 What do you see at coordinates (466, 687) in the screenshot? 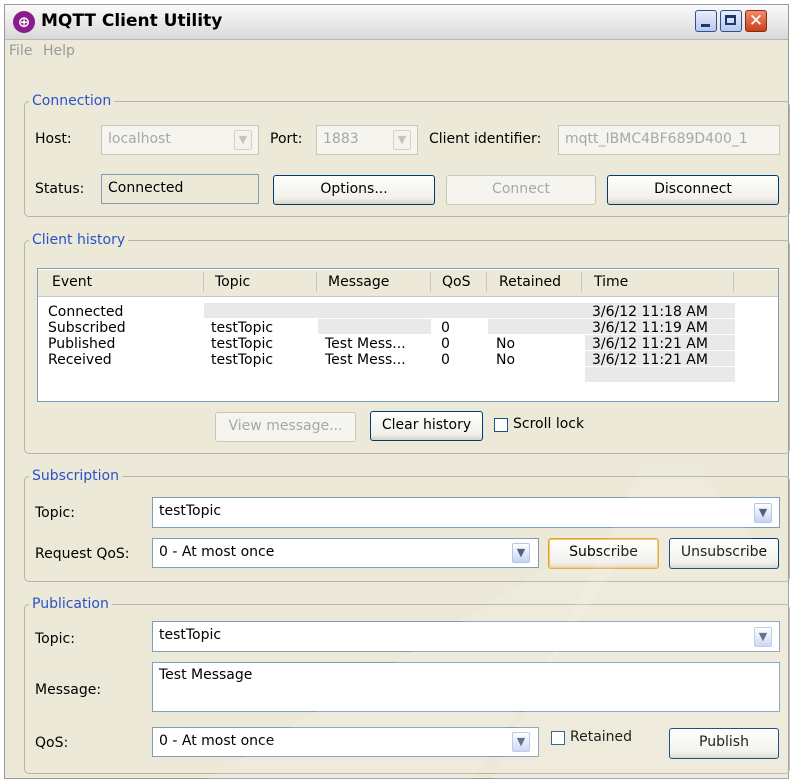
I see `message-textarea: Test Message` at bounding box center [466, 687].